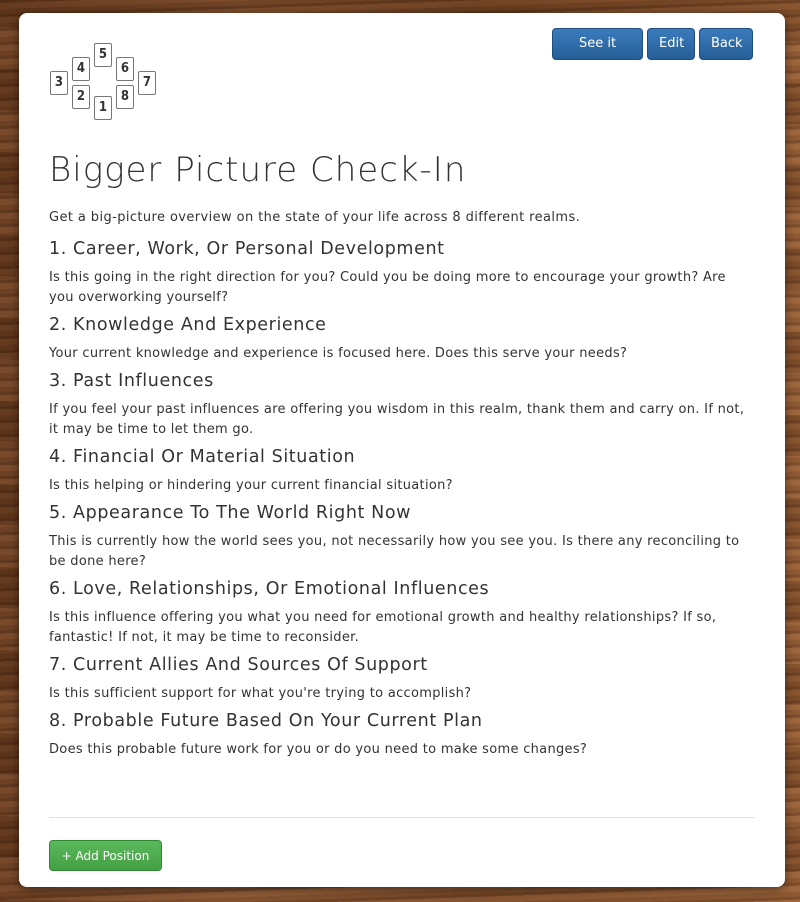 The width and height of the screenshot is (800, 902). I want to click on position-title: 1. Career, Work, Or Personal Development, so click(247, 249).